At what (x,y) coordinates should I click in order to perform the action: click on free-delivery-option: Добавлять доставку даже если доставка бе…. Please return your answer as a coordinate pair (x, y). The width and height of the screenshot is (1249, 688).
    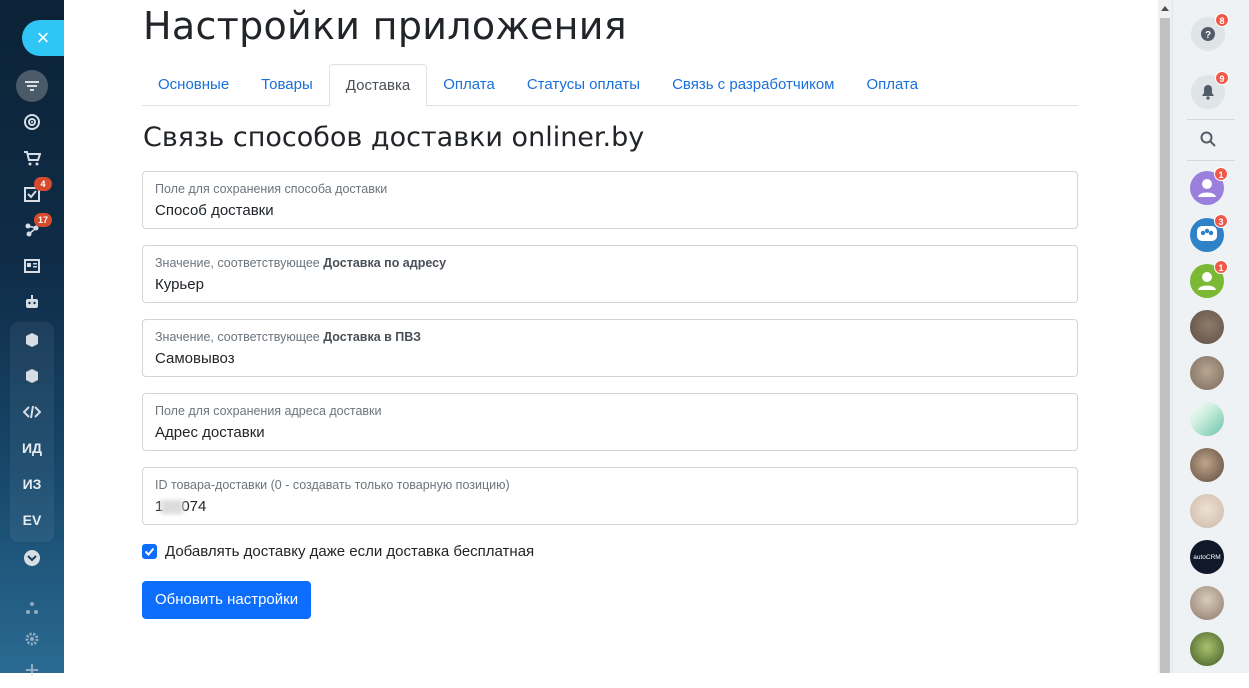
    Looking at the image, I should click on (338, 551).